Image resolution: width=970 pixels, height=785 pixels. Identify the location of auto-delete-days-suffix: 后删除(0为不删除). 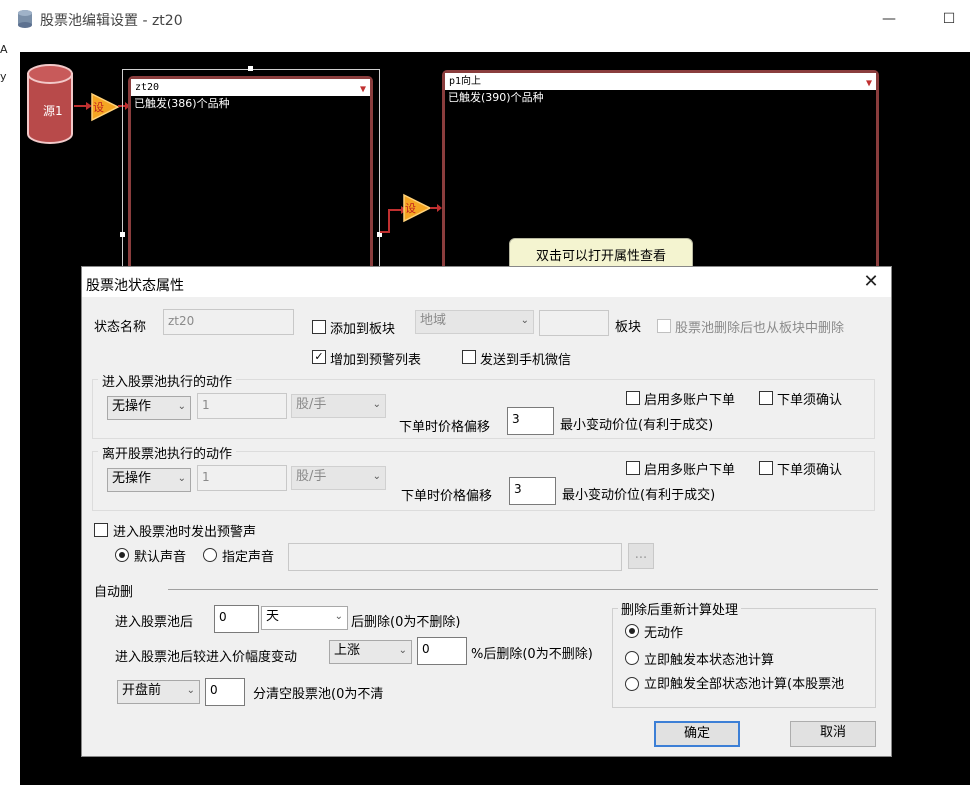
(406, 622).